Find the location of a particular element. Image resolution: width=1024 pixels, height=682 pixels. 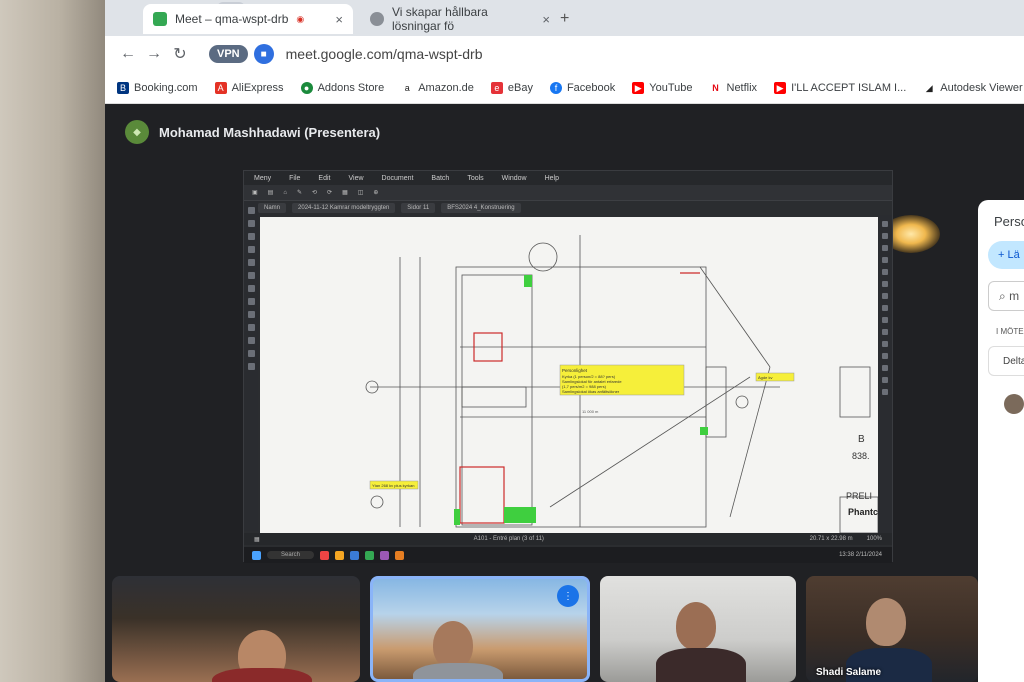

tool-icon: ⟲ is located at coordinates (314, 192).